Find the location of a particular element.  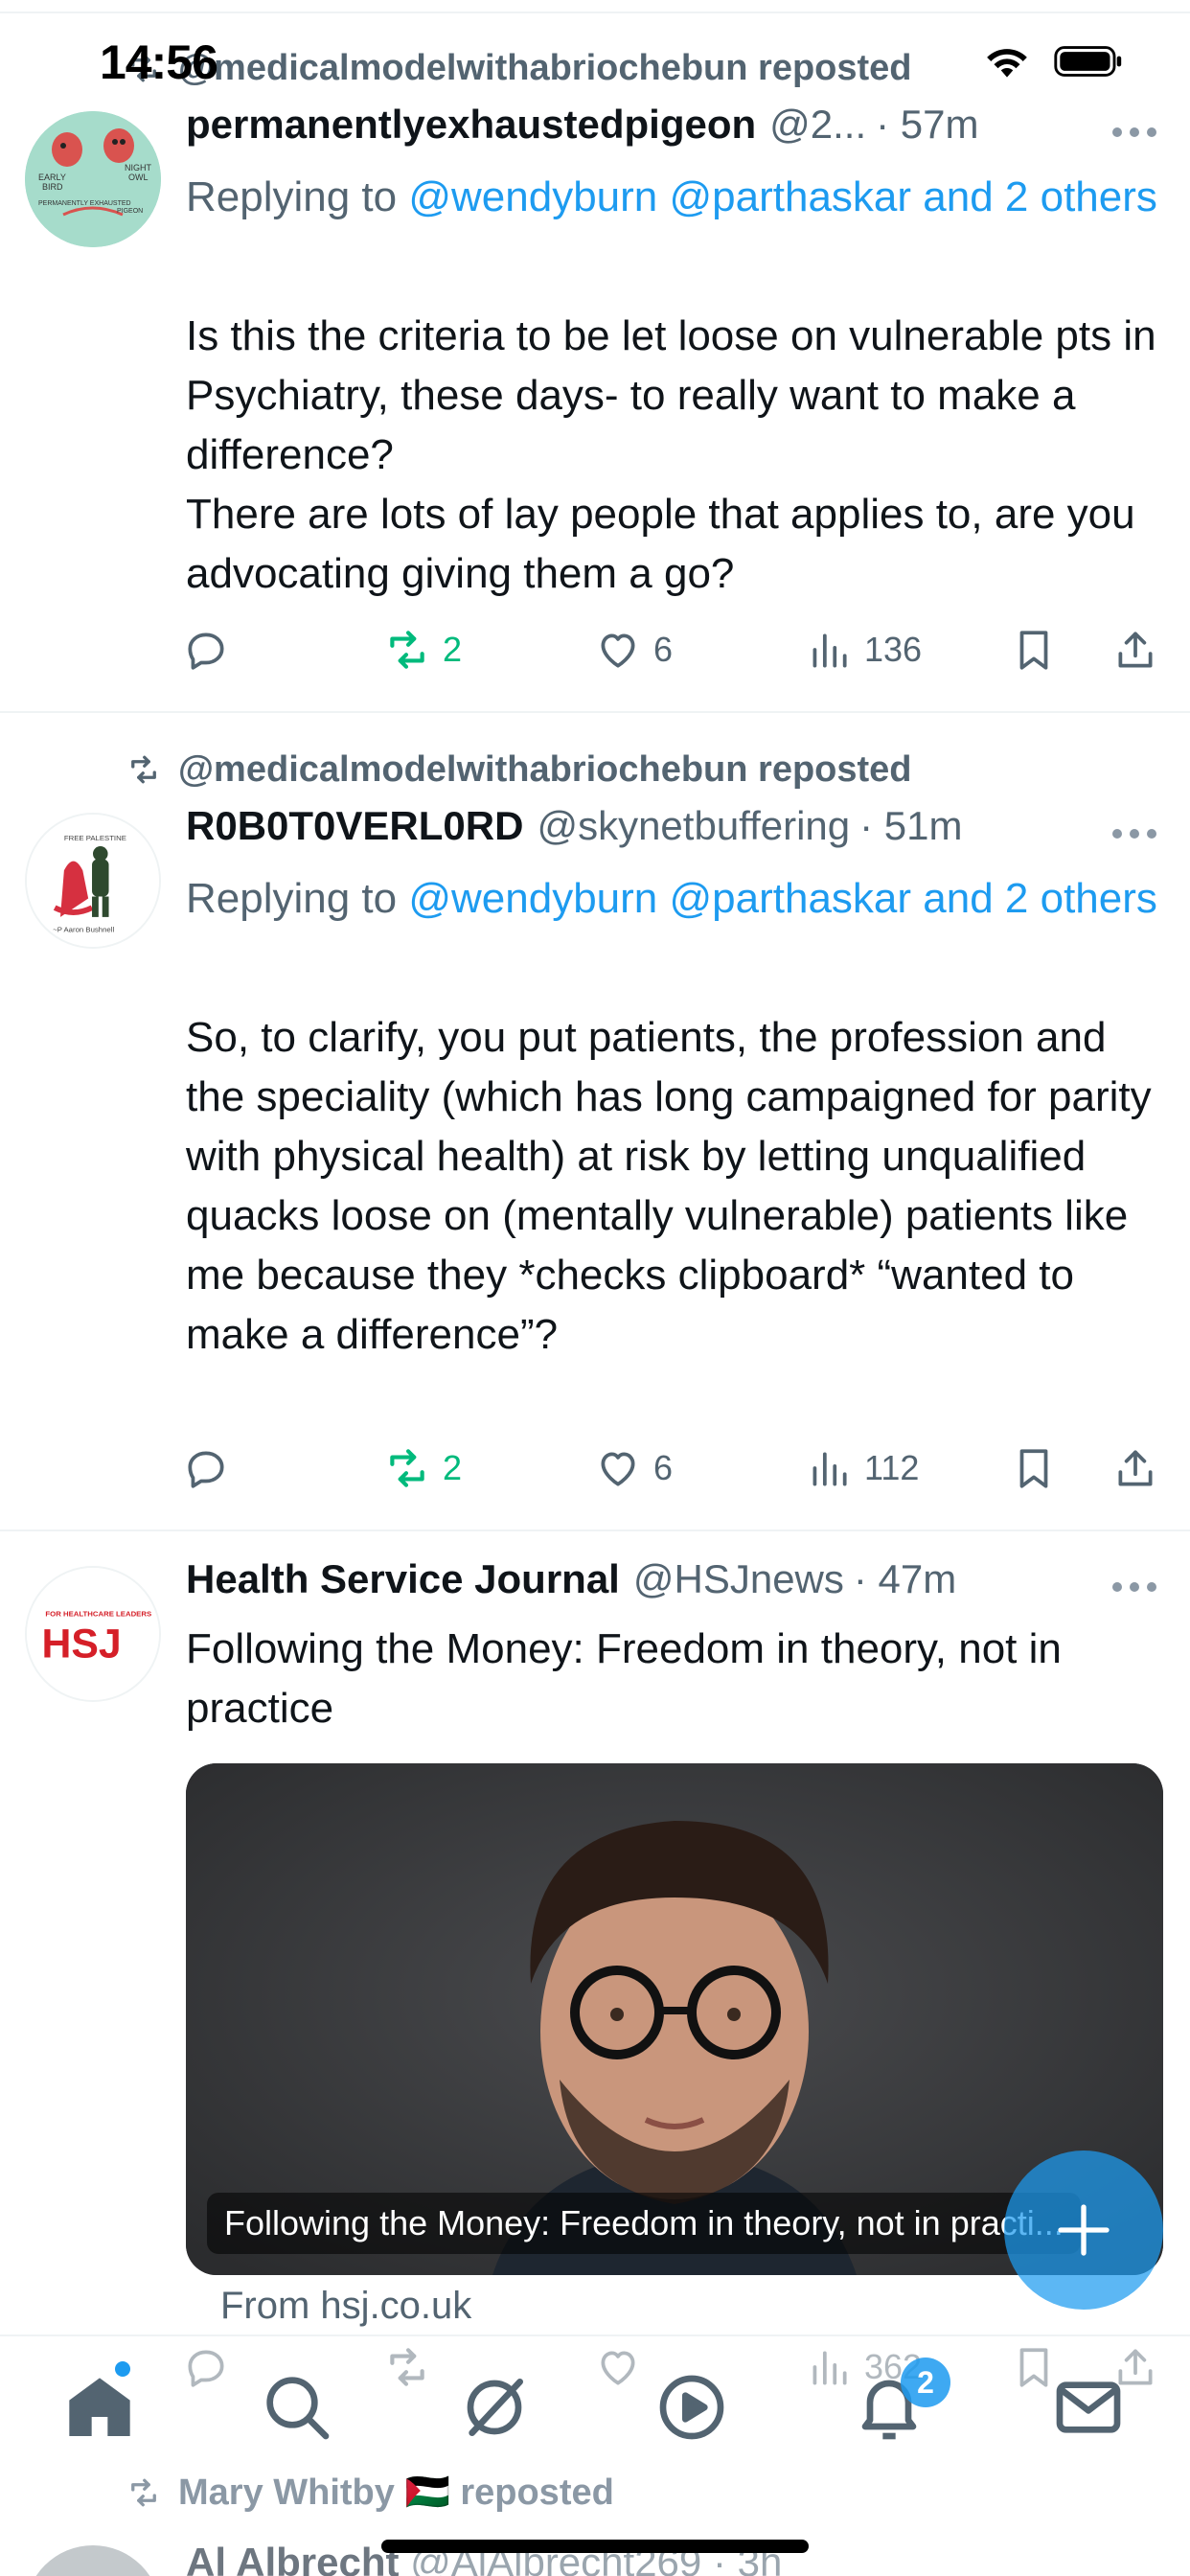

svg-text: ~P Aaron Bushnell is located at coordinates (84, 929).